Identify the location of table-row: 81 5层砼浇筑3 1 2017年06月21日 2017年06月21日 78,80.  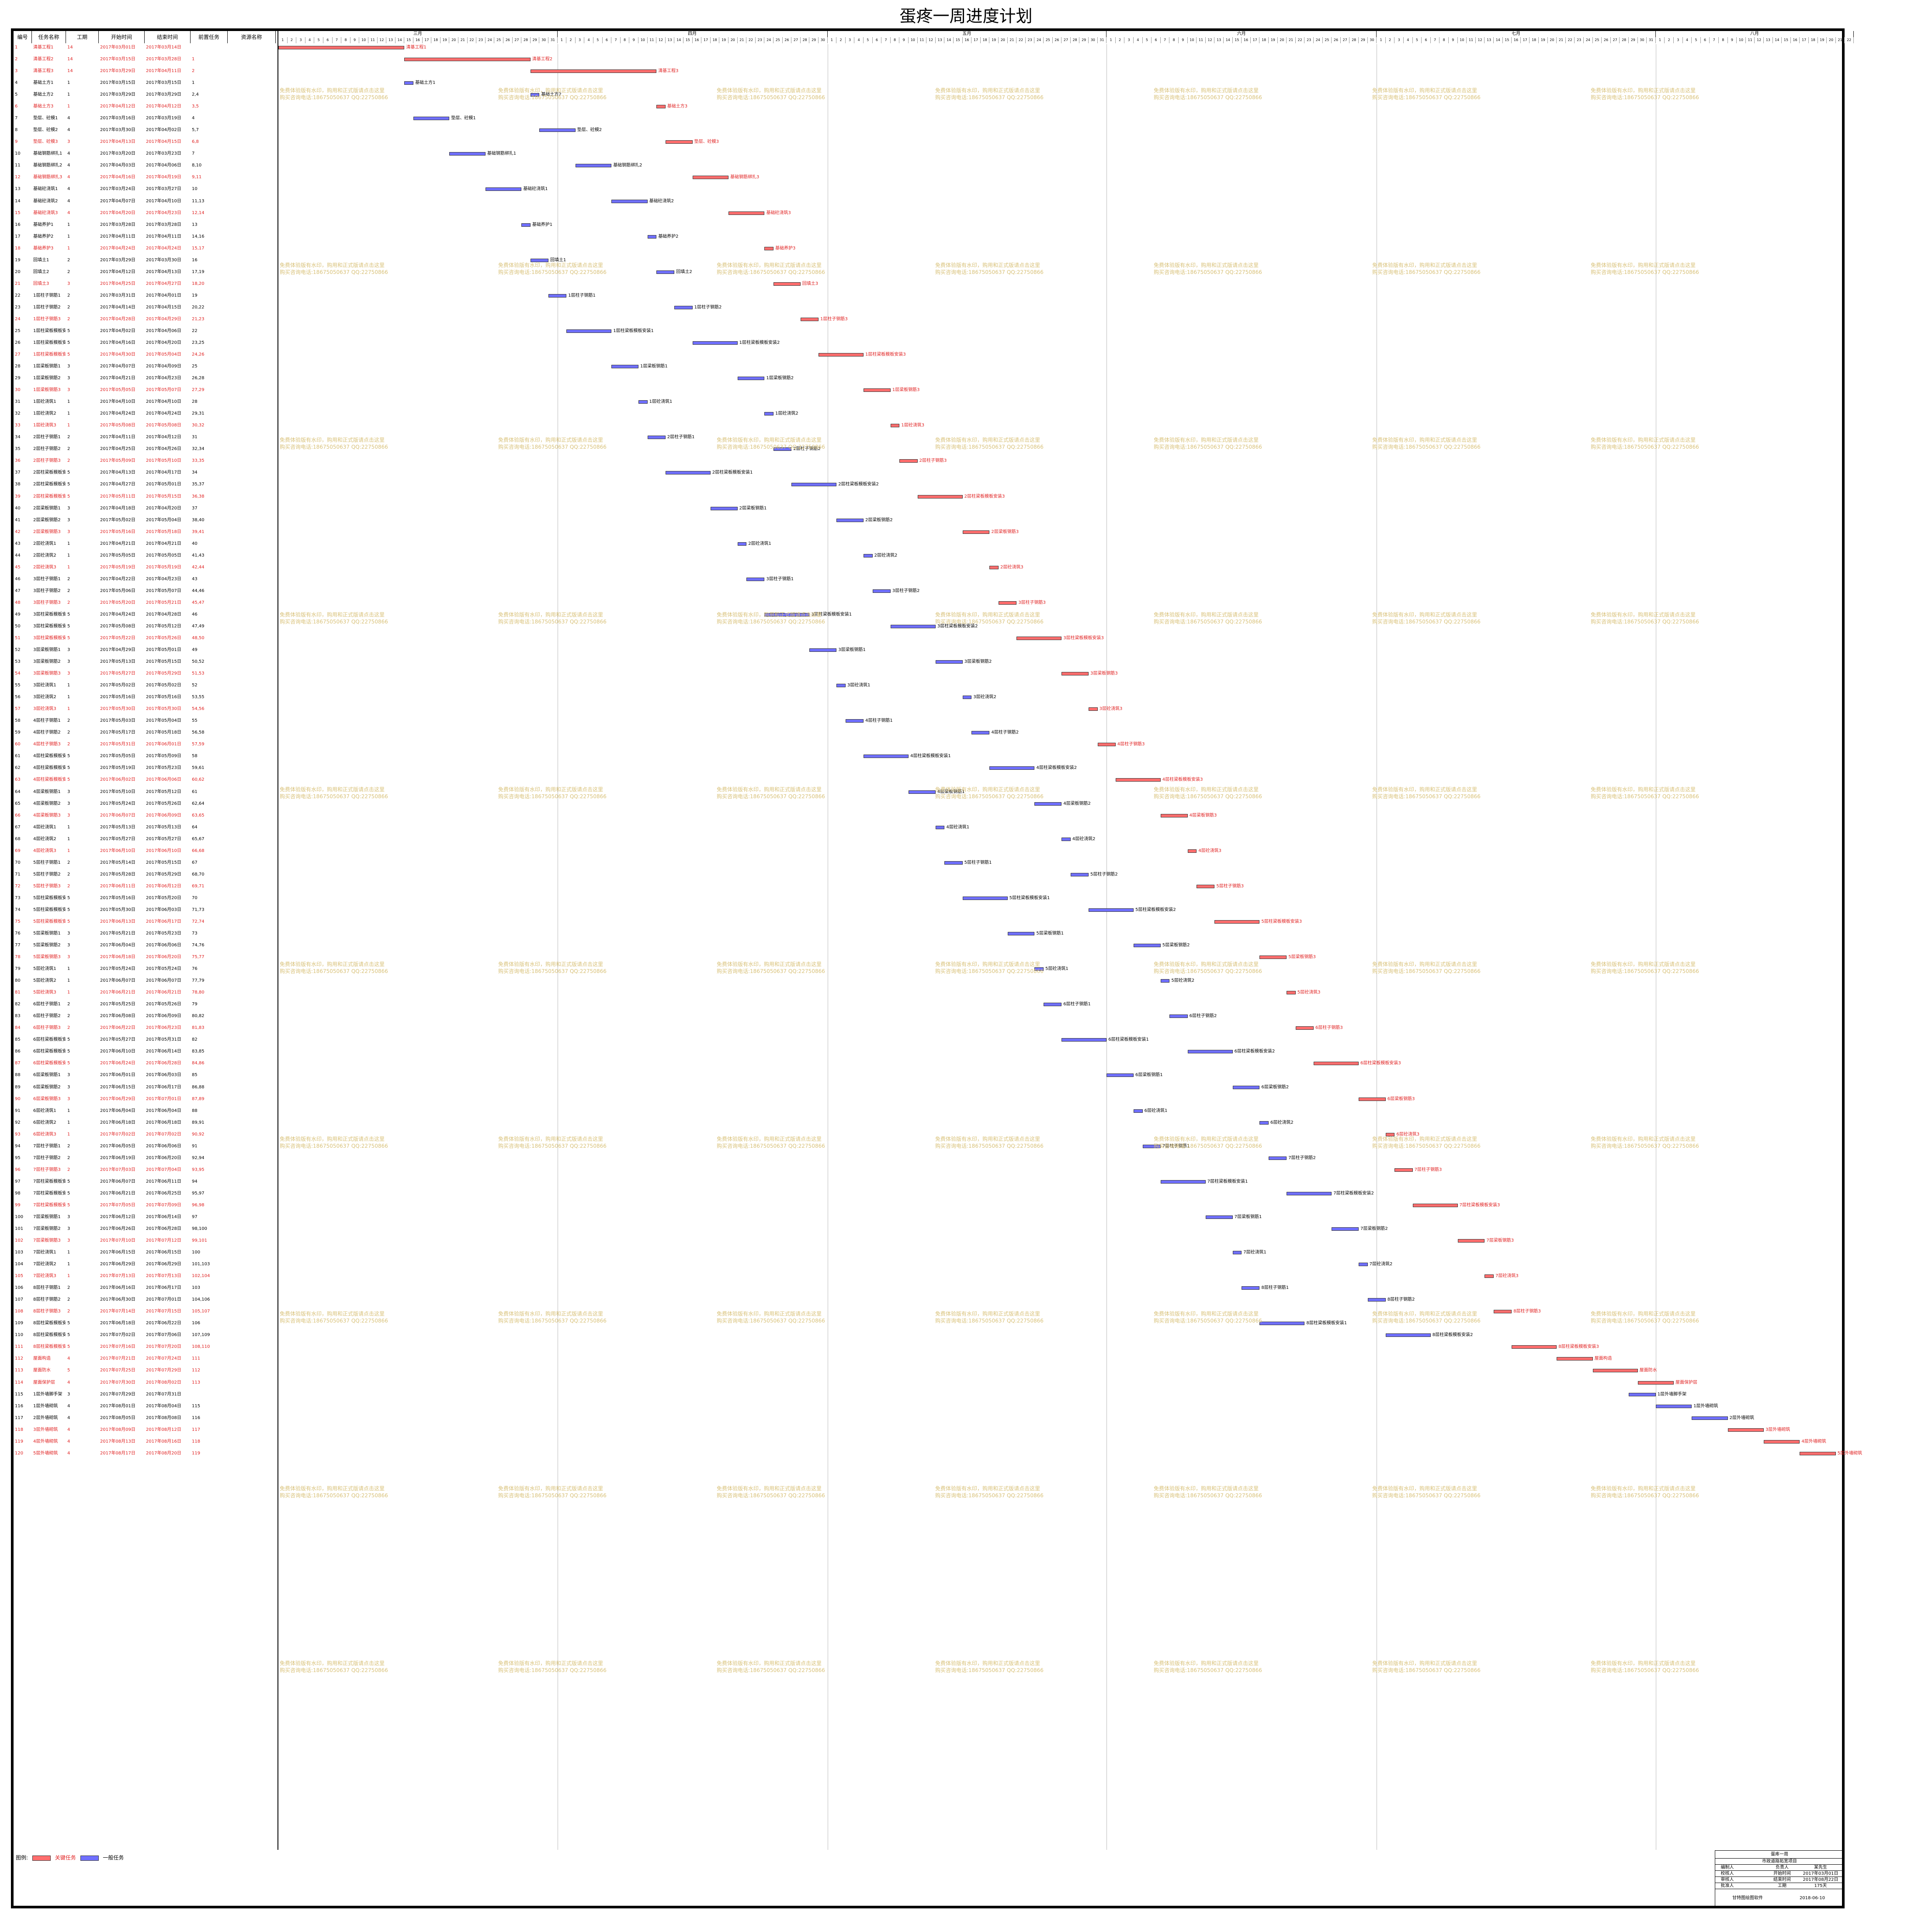
(145, 993).